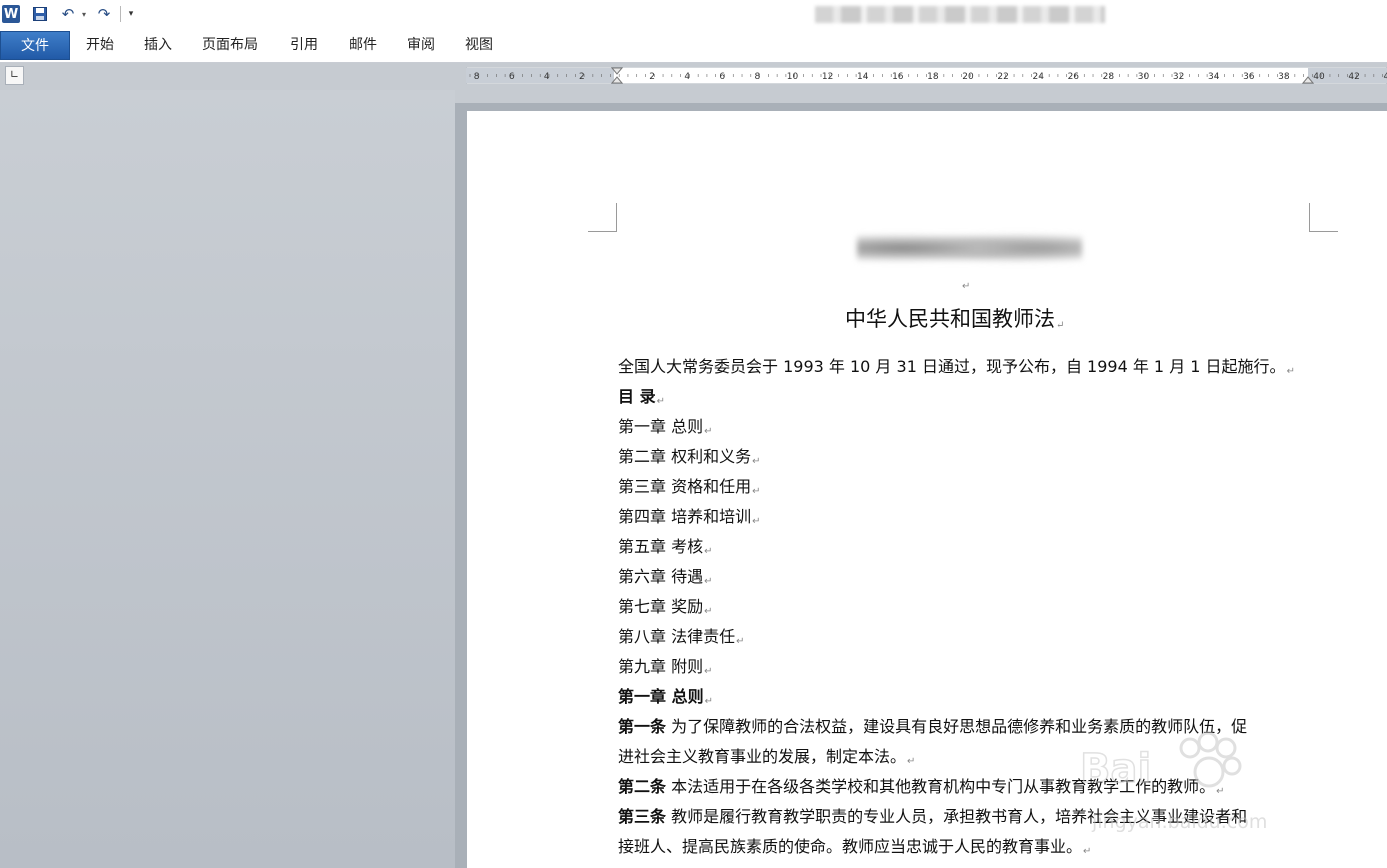  What do you see at coordinates (642, 816) in the screenshot?
I see `bold-text: 第三条` at bounding box center [642, 816].